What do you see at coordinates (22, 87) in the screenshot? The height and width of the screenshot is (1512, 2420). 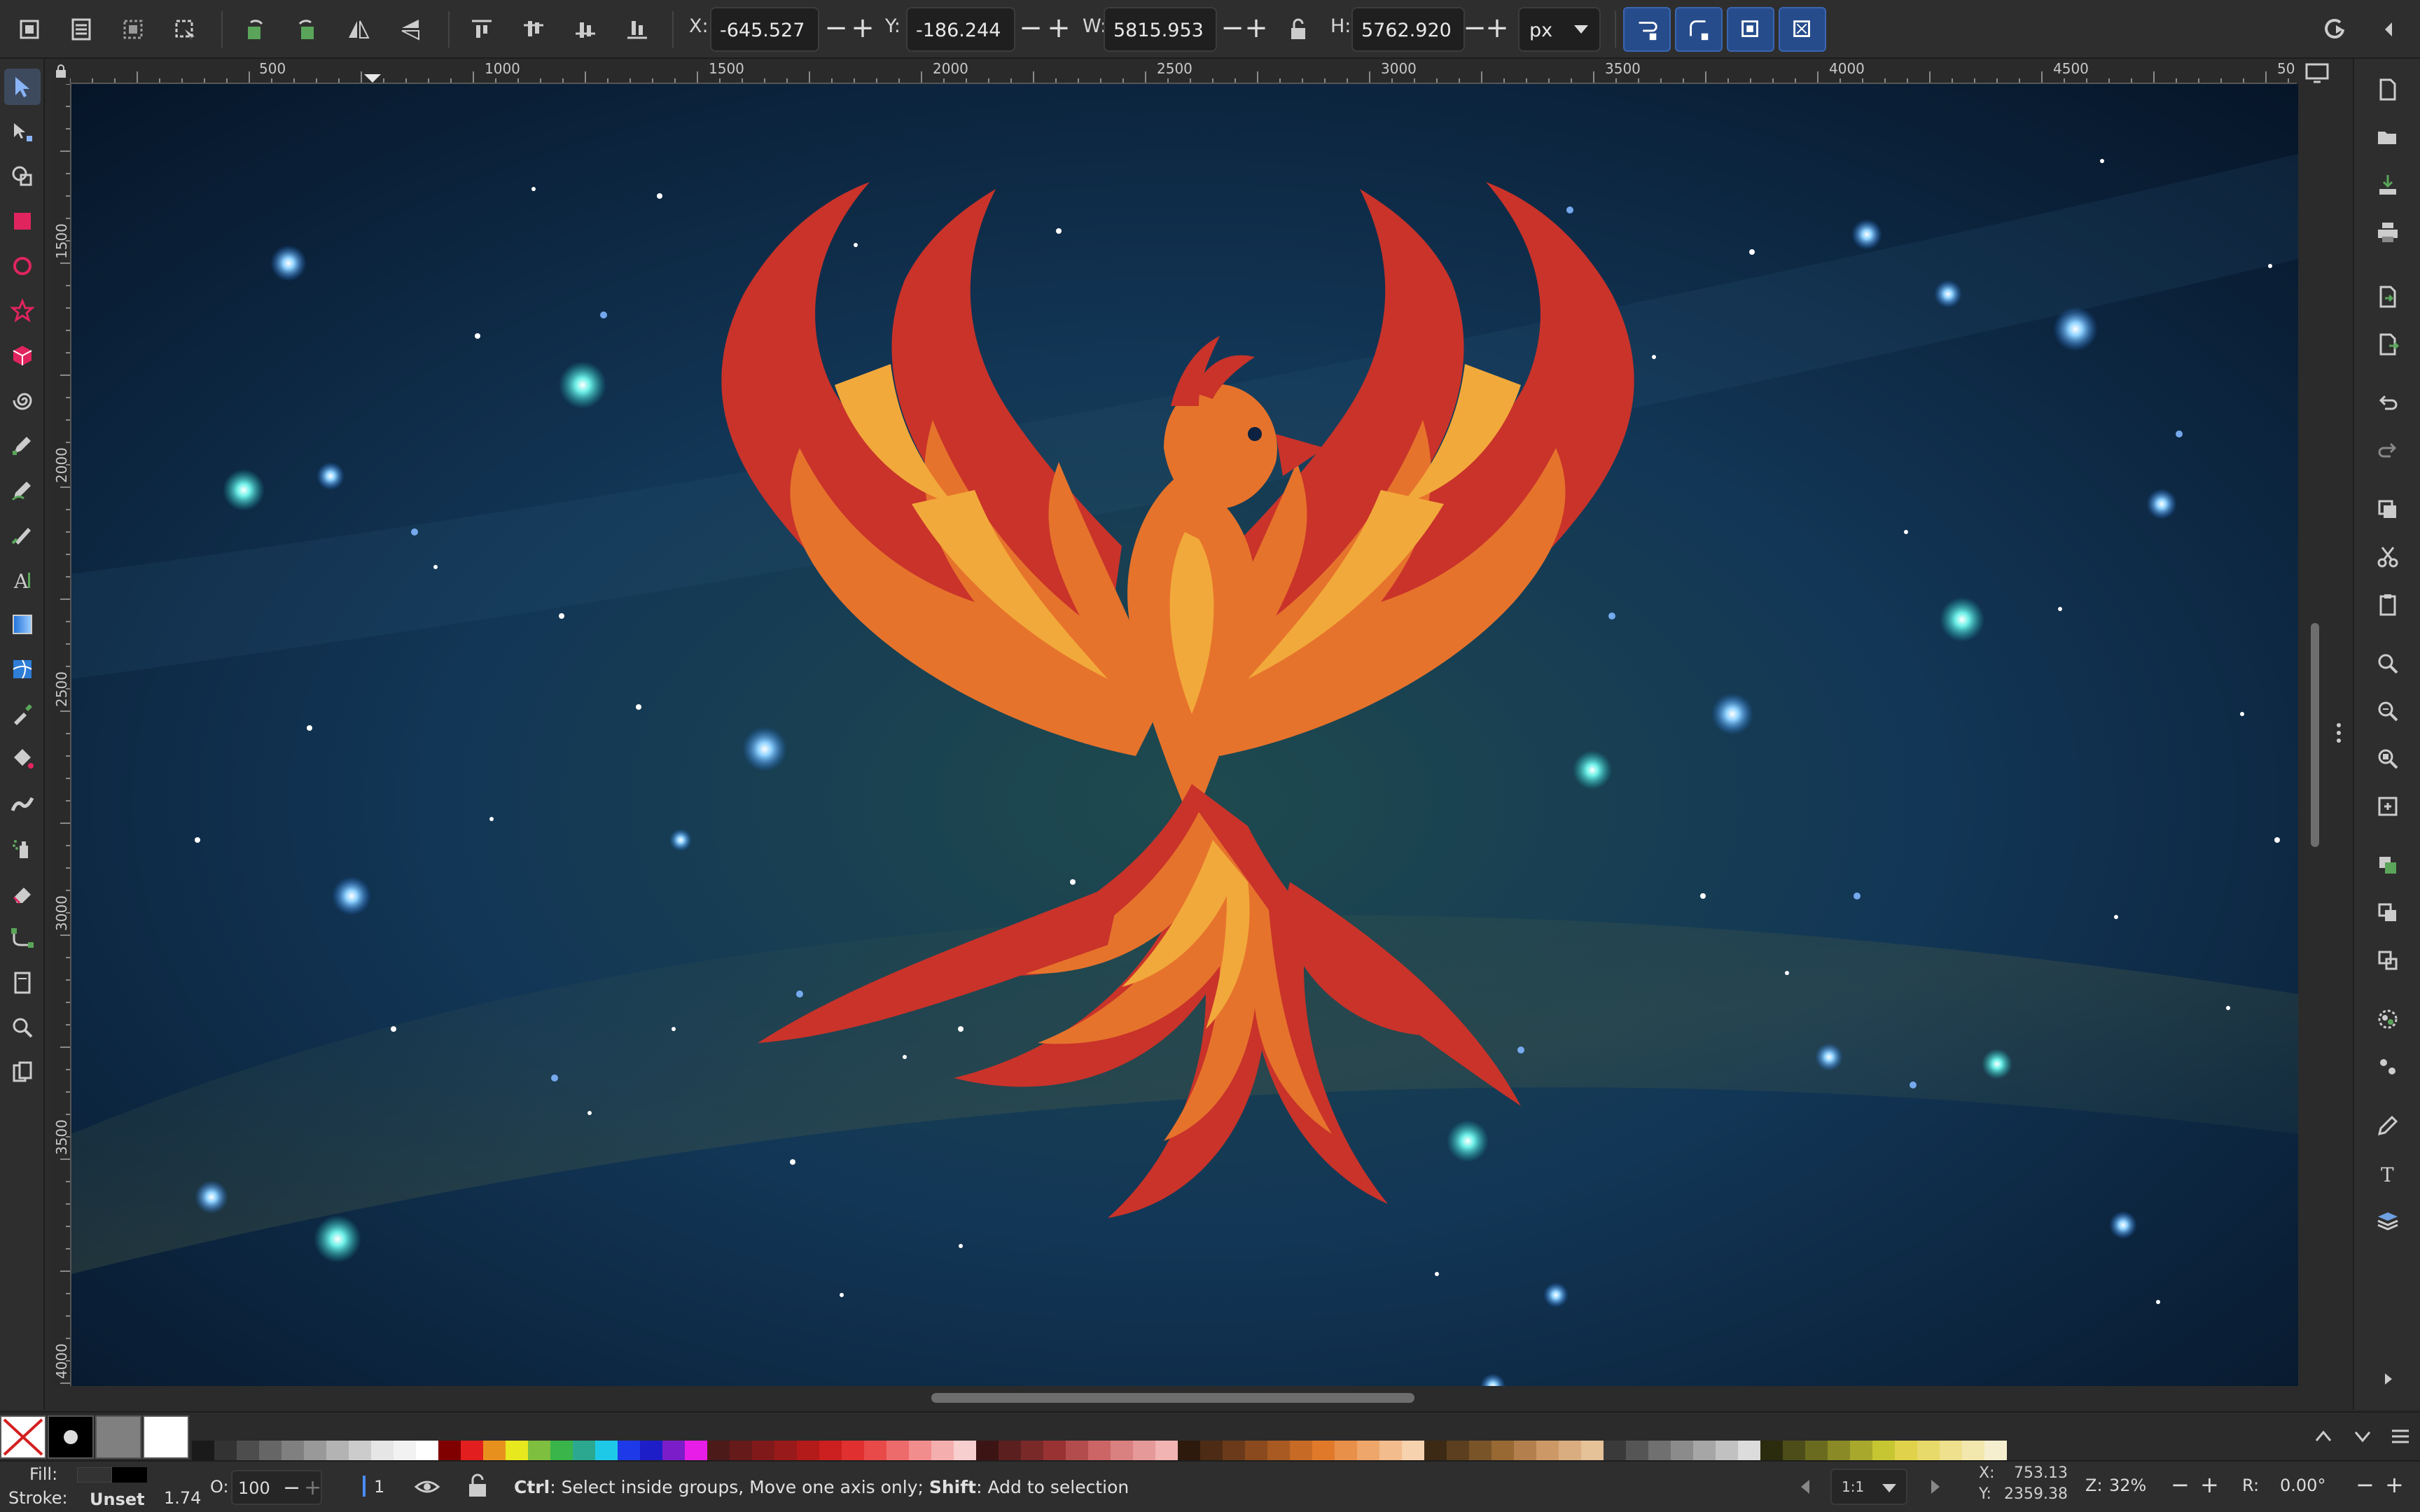 I see `selector-tool-icon` at bounding box center [22, 87].